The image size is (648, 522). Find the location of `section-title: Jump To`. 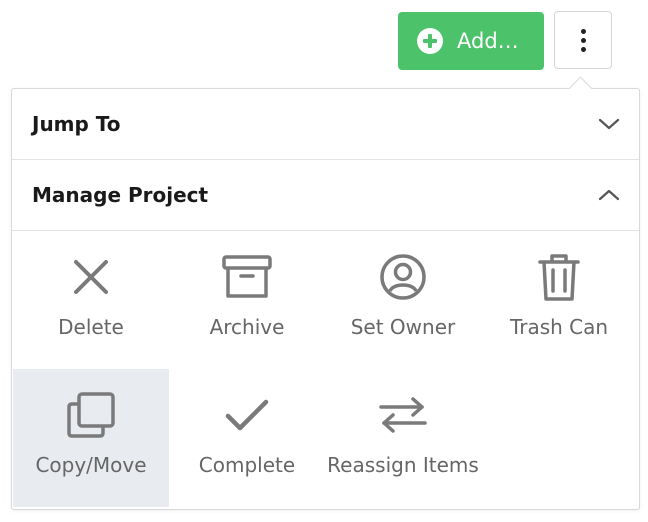

section-title: Jump To is located at coordinates (76, 124).